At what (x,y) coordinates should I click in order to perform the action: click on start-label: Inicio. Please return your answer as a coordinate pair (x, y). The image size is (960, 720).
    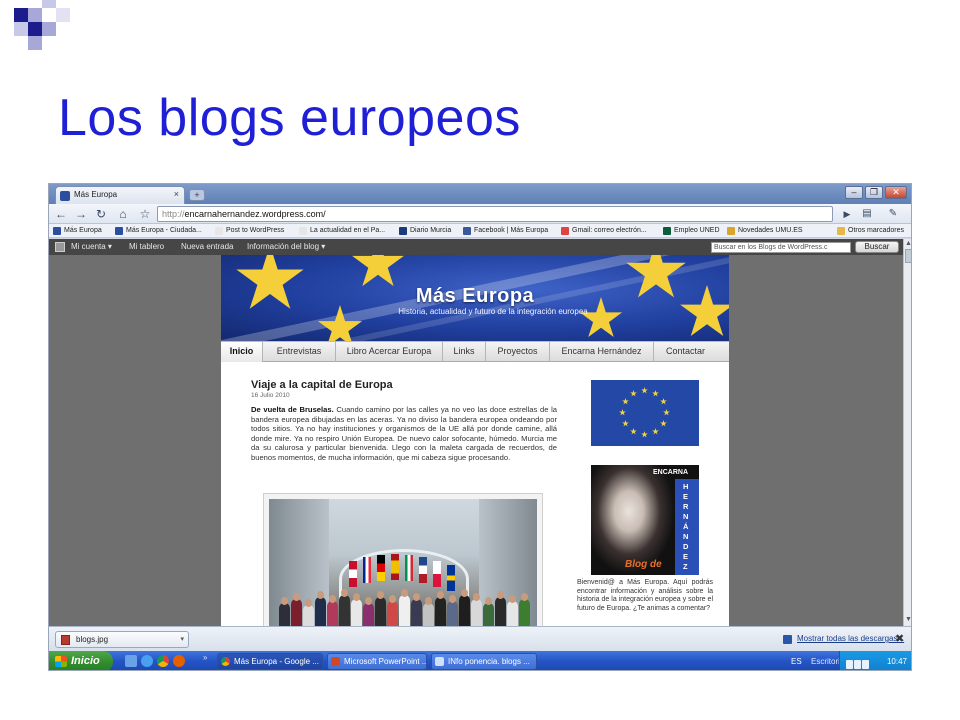
    Looking at the image, I should click on (85, 661).